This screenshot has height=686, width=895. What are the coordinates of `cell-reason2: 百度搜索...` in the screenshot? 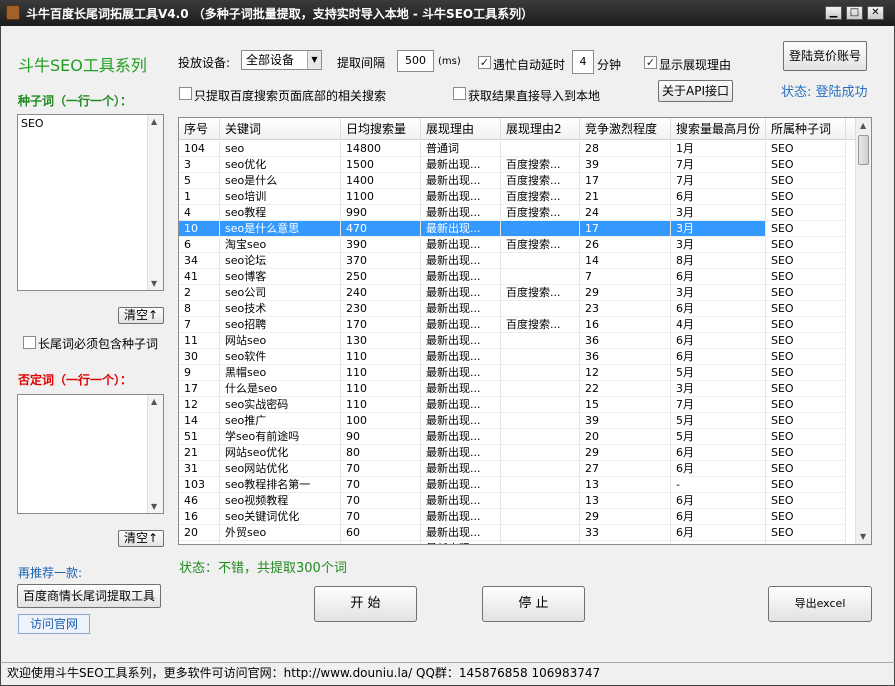 It's located at (540, 165).